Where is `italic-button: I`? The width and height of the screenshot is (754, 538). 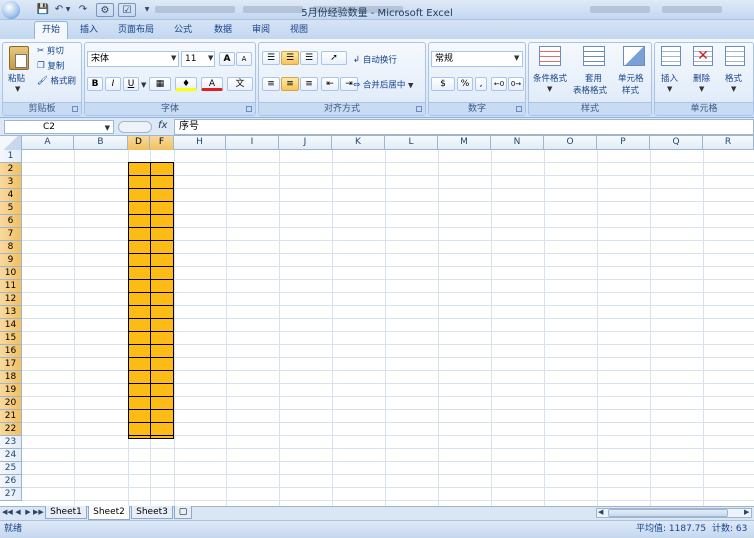 italic-button: I is located at coordinates (113, 84).